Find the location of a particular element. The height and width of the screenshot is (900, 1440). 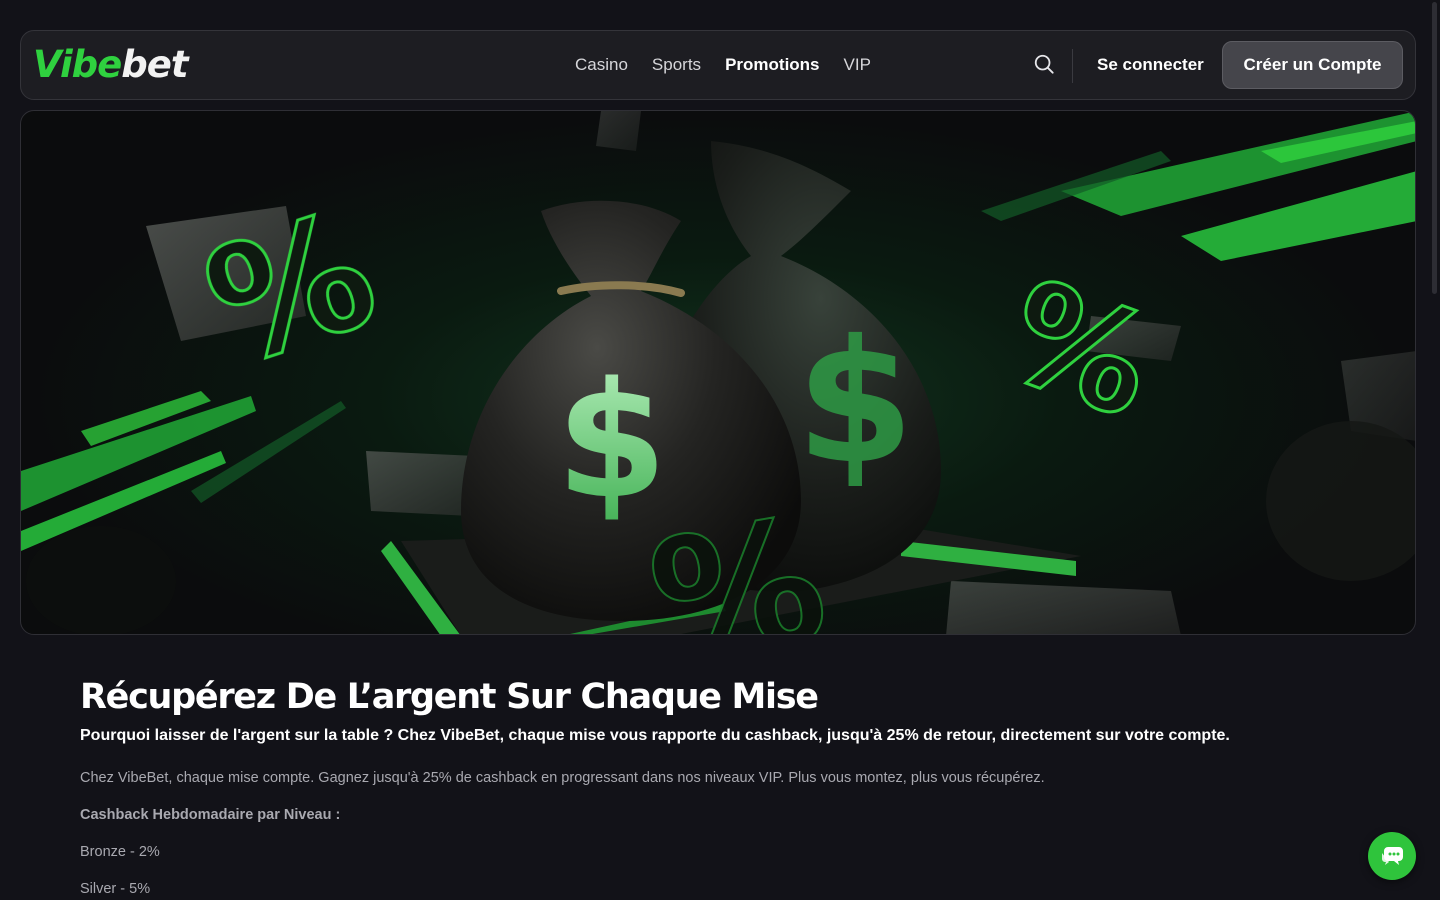

back-bag-dollar: $ is located at coordinates (855, 403).